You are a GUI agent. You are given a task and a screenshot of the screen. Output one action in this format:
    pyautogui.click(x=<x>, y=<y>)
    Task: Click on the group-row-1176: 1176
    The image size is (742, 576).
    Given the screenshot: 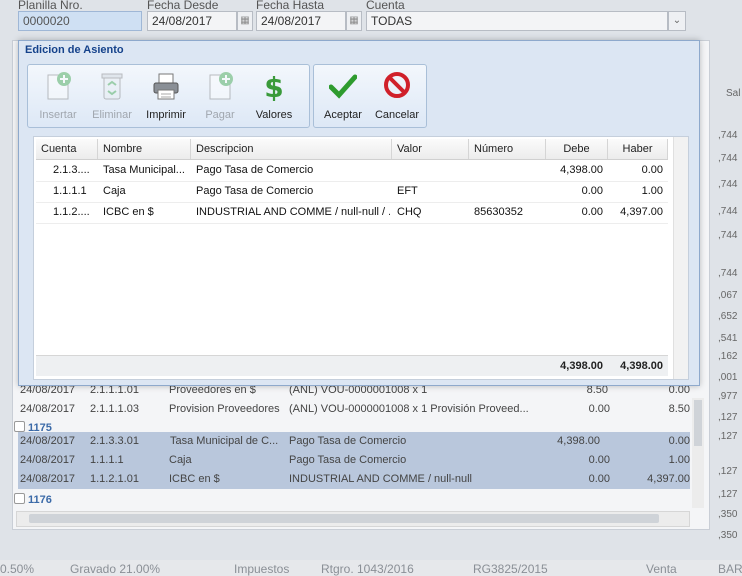 What is the action you would take?
    pyautogui.click(x=33, y=500)
    